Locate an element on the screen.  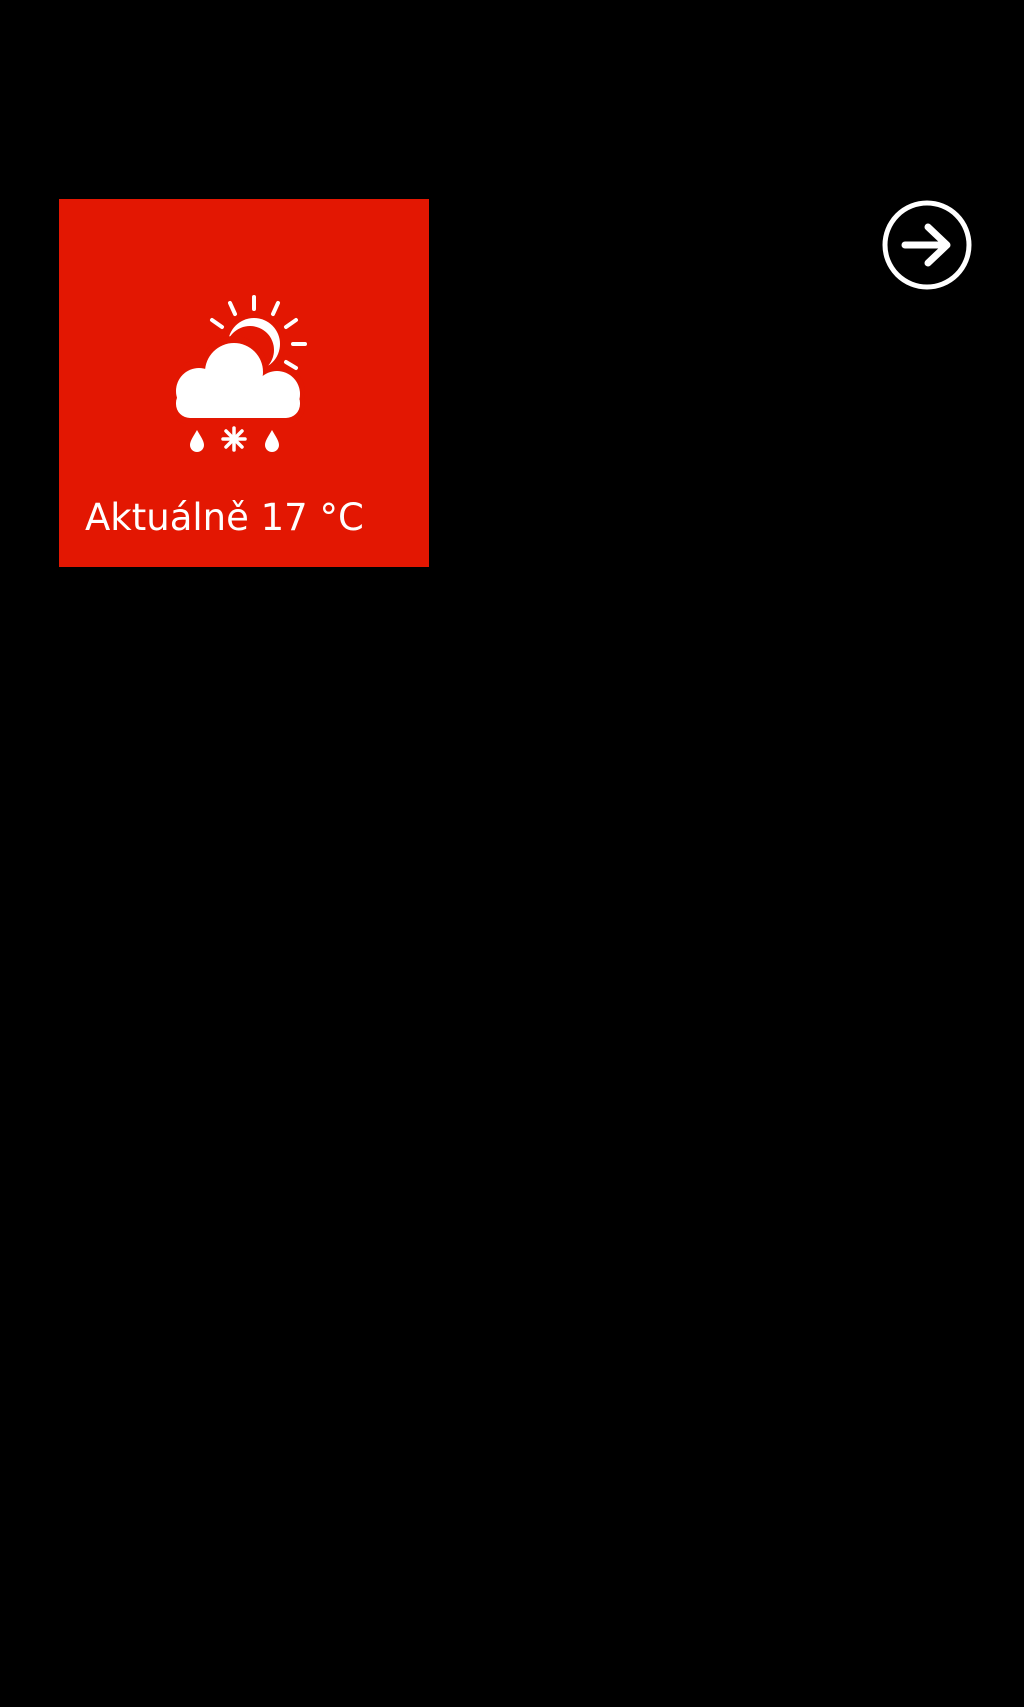
arrow-right-circle-icon is located at coordinates (927, 245).